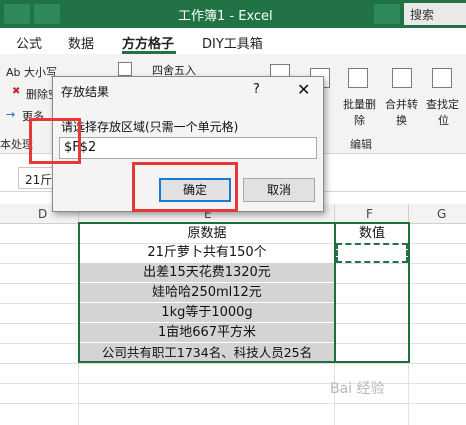 The image size is (466, 425). I want to click on find-icon, so click(442, 78).